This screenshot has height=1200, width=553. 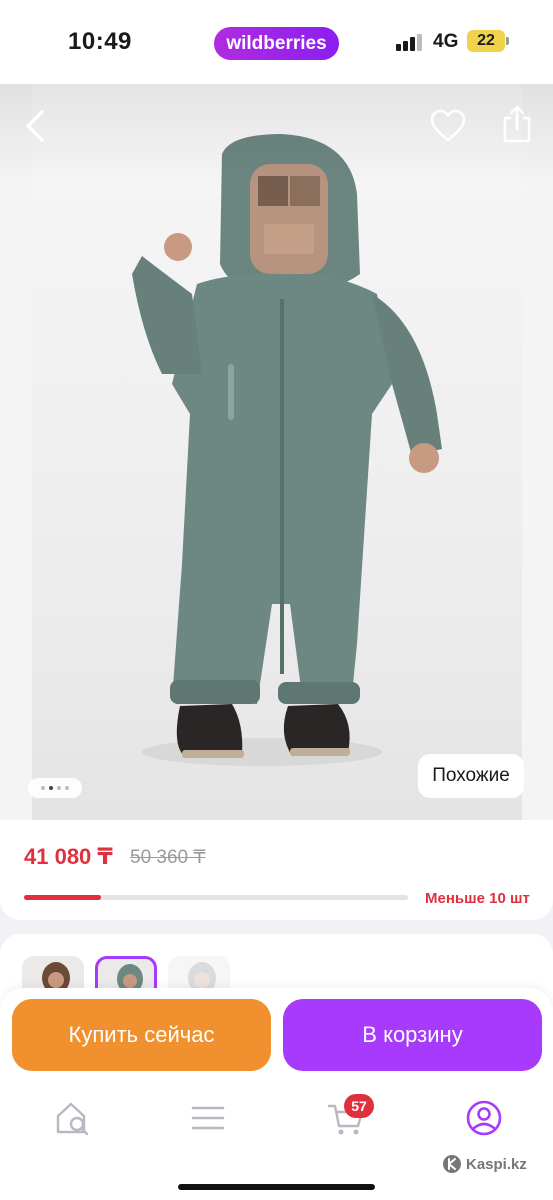 I want to click on home-search-icon, so click(x=72, y=1118).